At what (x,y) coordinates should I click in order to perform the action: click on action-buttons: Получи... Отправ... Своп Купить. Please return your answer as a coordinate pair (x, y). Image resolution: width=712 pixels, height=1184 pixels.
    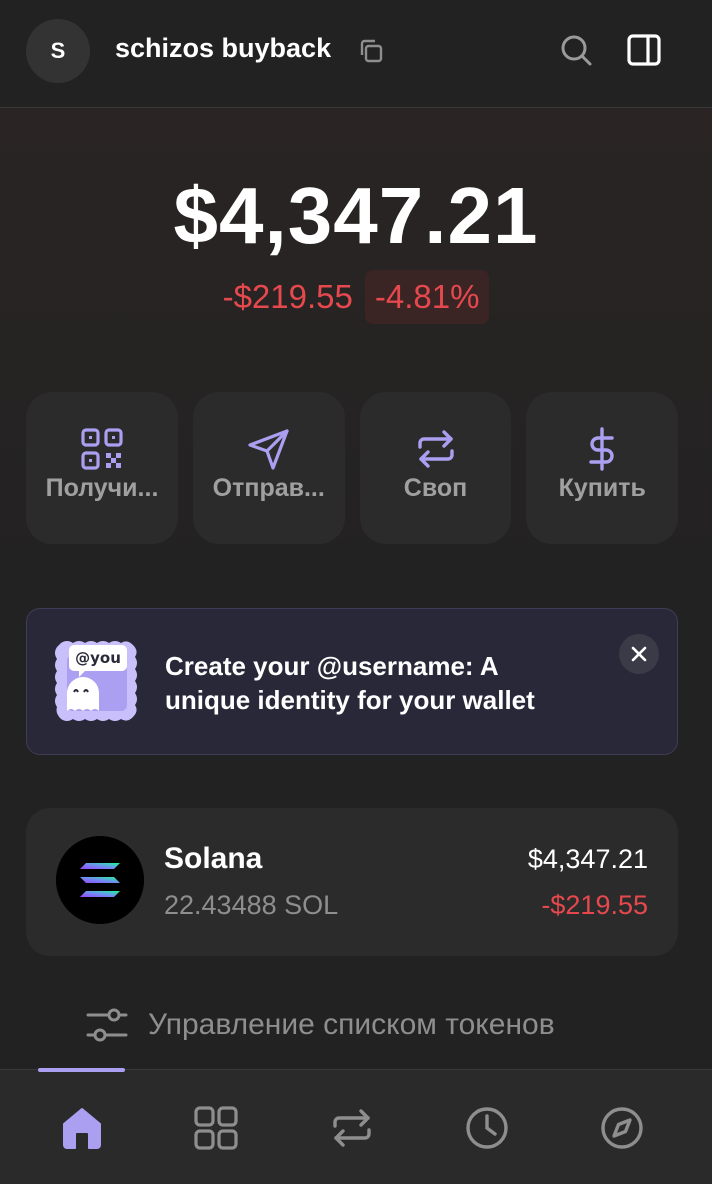
    Looking at the image, I should click on (352, 468).